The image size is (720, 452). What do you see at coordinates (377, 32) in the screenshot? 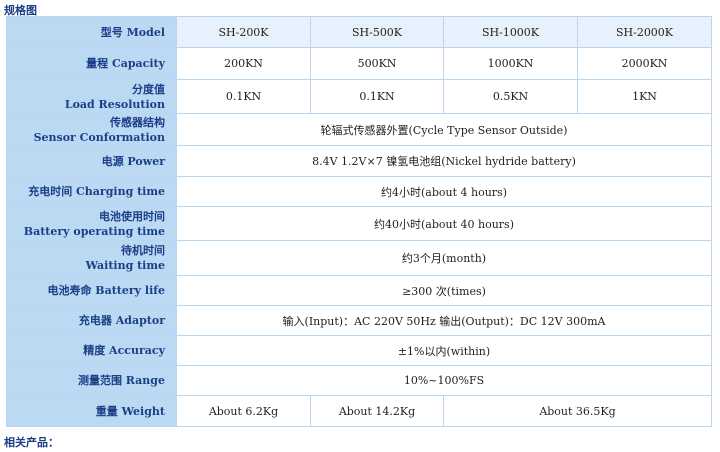
I see `model-cell: SH-500K` at bounding box center [377, 32].